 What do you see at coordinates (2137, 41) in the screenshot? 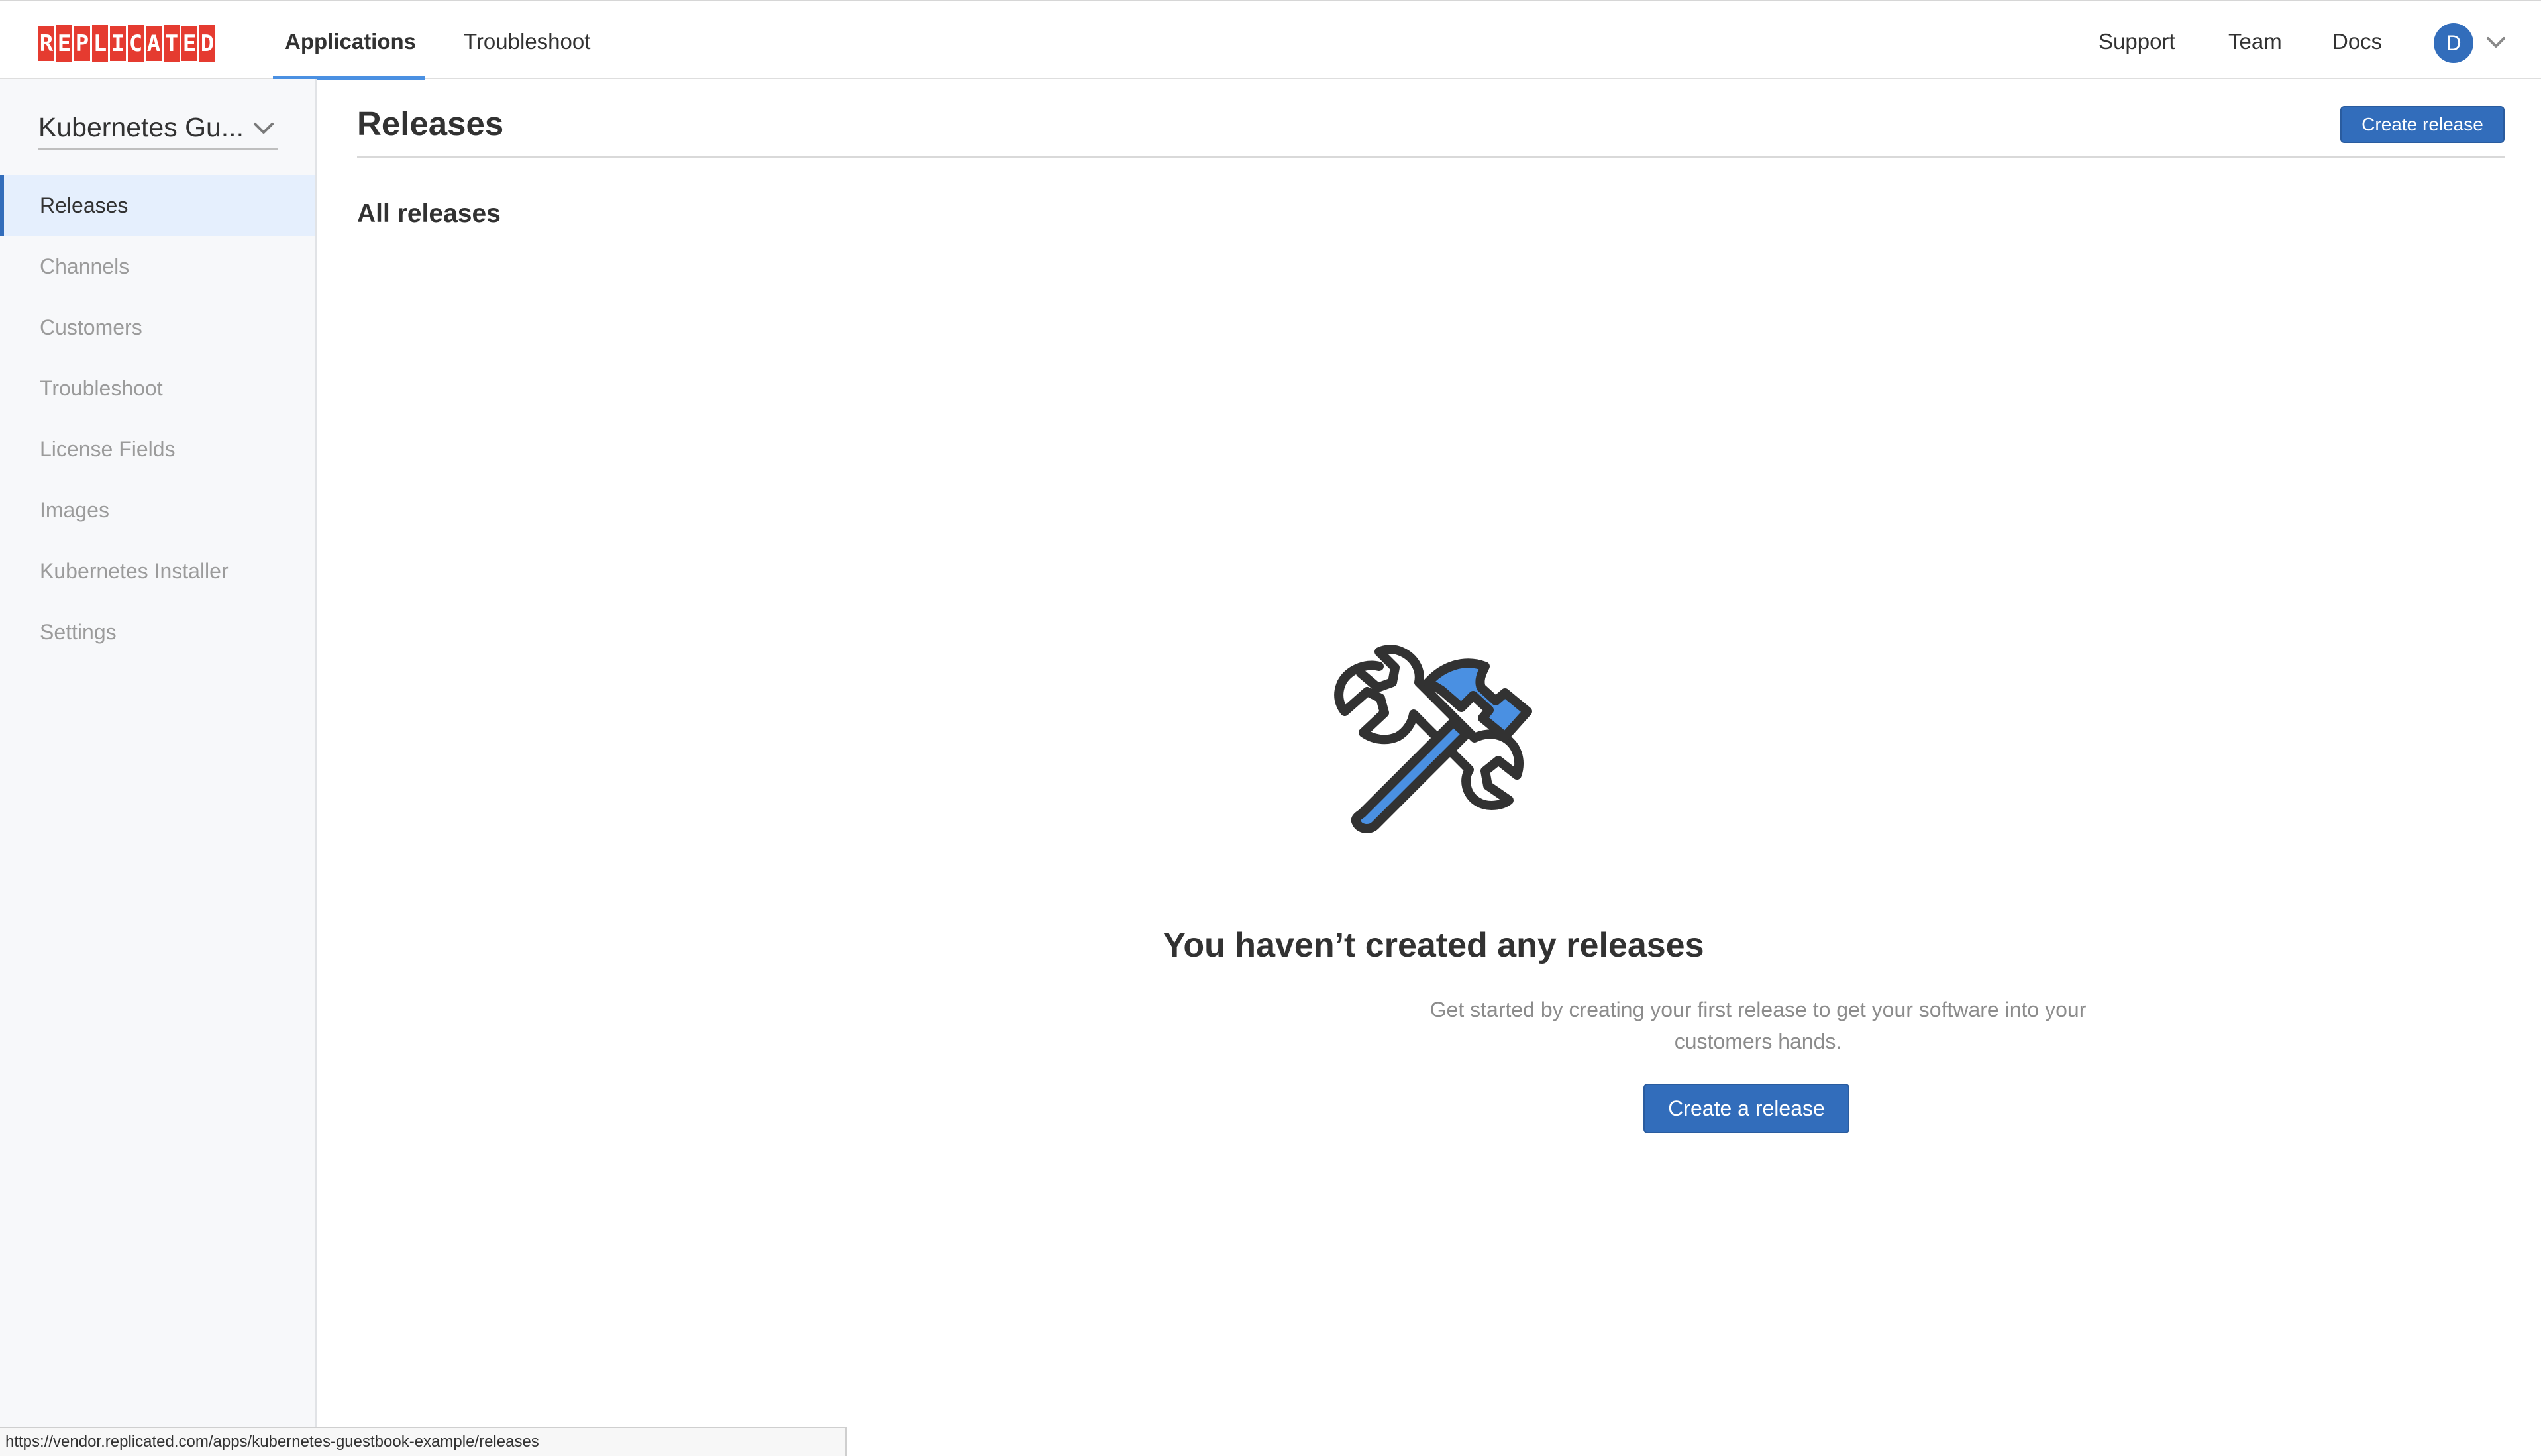
I see `support-link: Support` at bounding box center [2137, 41].